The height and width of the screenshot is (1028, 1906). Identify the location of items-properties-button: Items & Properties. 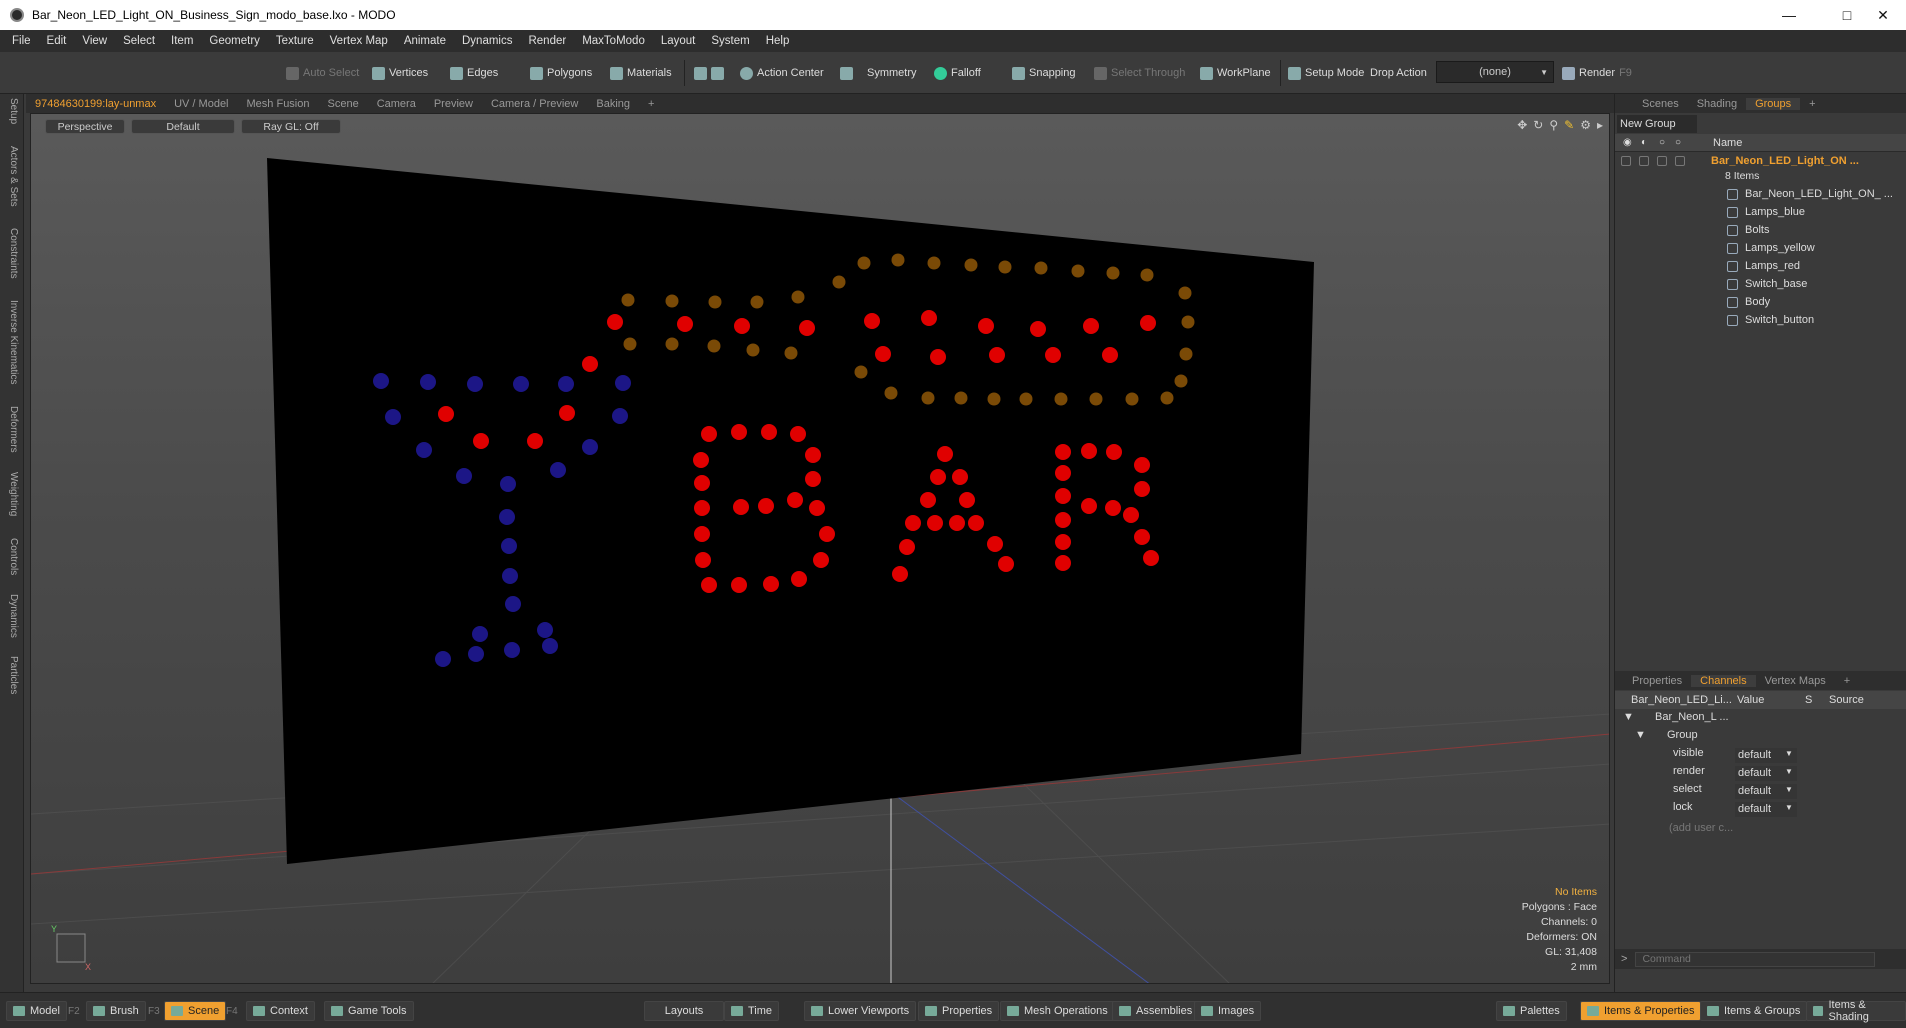
(1641, 1011).